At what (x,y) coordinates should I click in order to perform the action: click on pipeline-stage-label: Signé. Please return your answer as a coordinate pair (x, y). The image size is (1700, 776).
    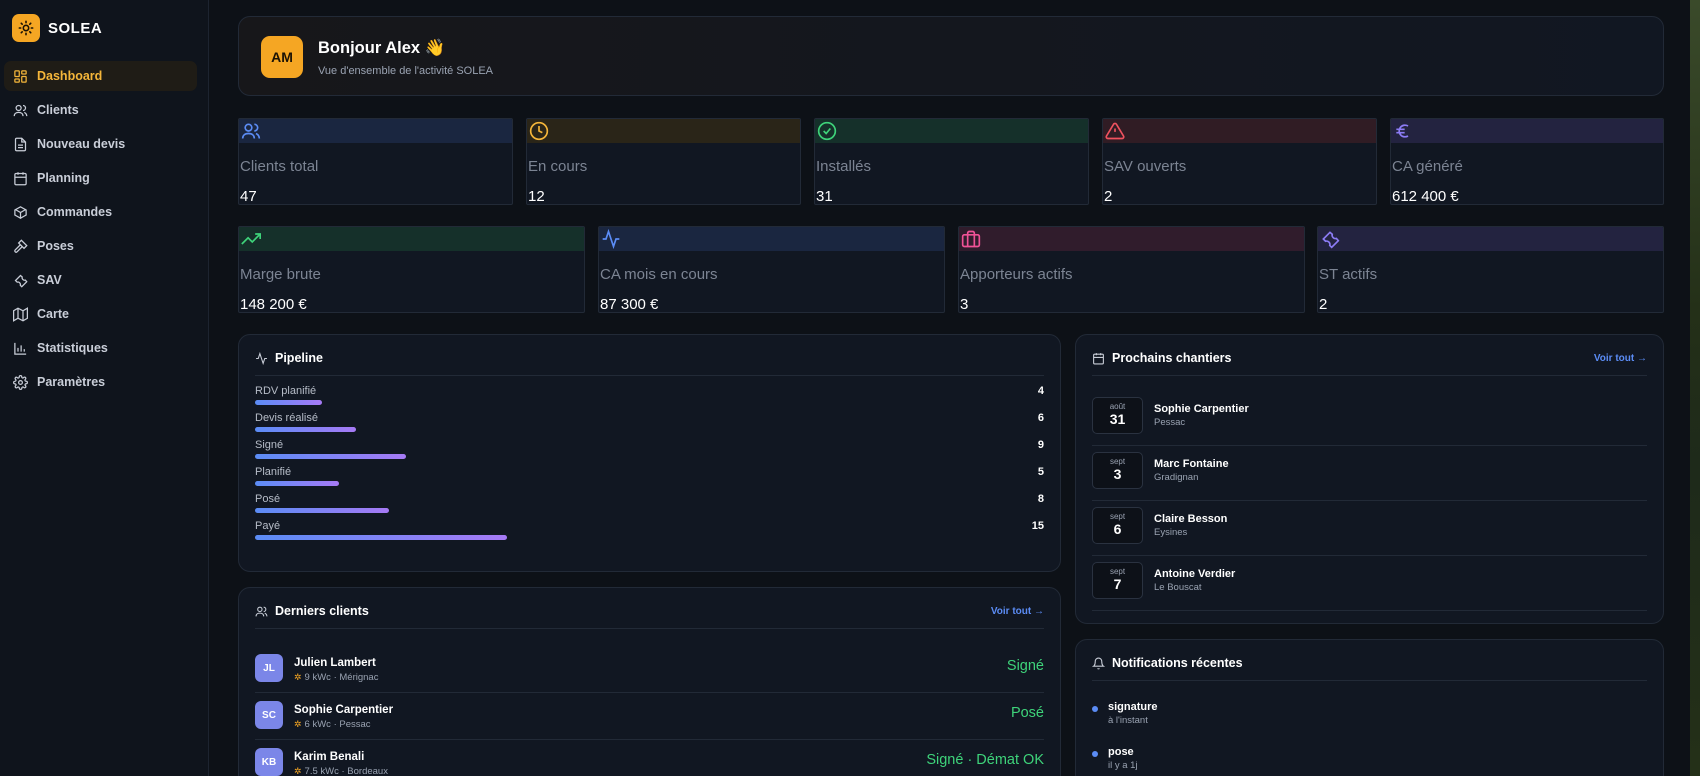
    Looking at the image, I should click on (269, 445).